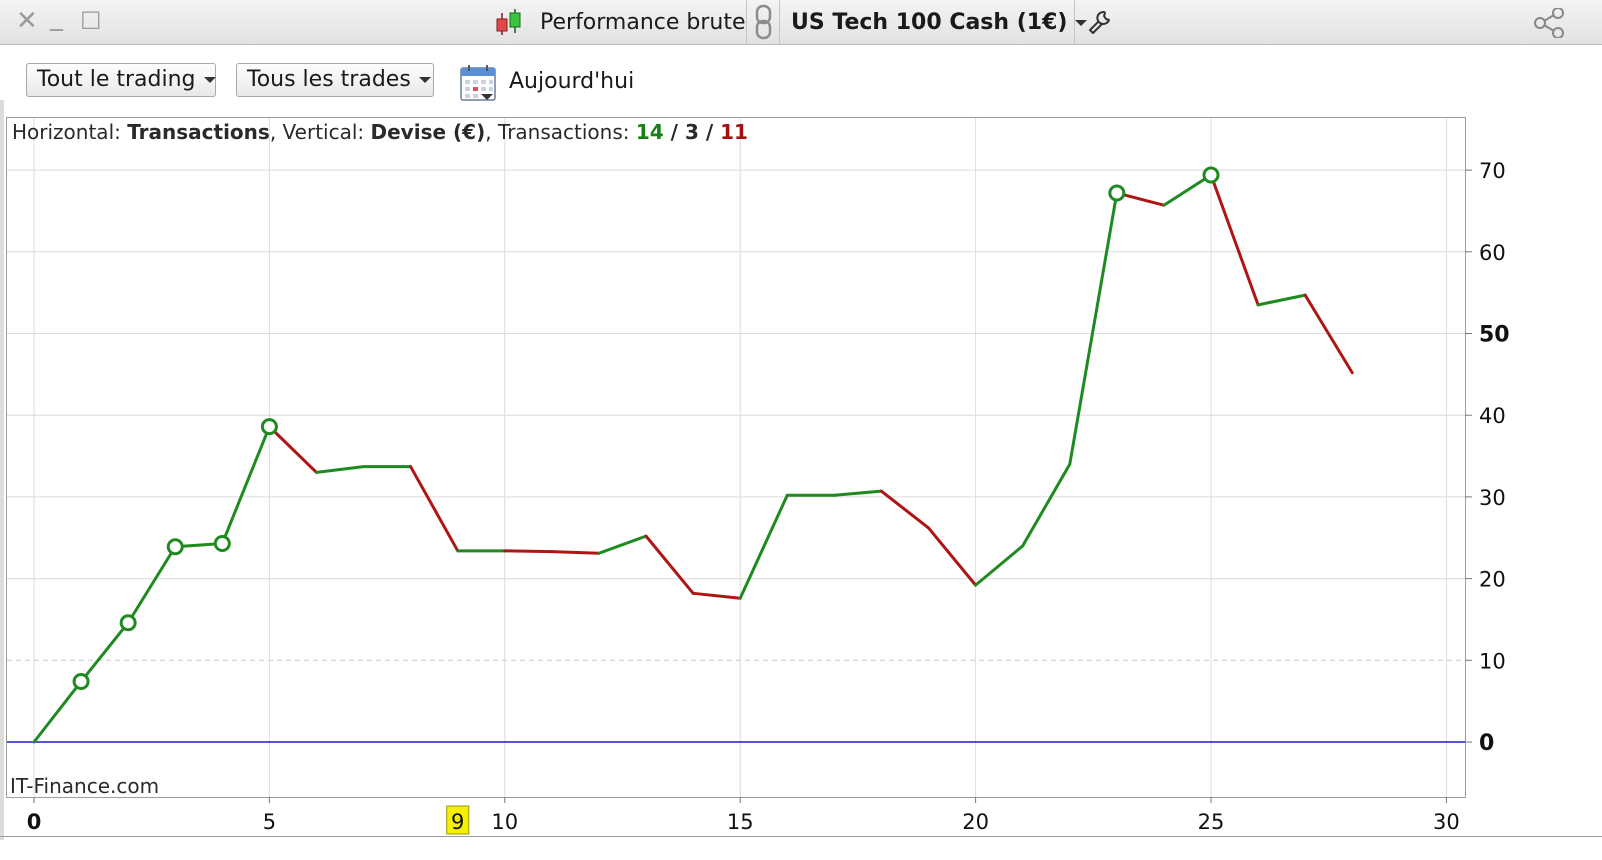  Describe the element at coordinates (320, 132) in the screenshot. I see `vertical-prefix: , Vertical:` at that location.